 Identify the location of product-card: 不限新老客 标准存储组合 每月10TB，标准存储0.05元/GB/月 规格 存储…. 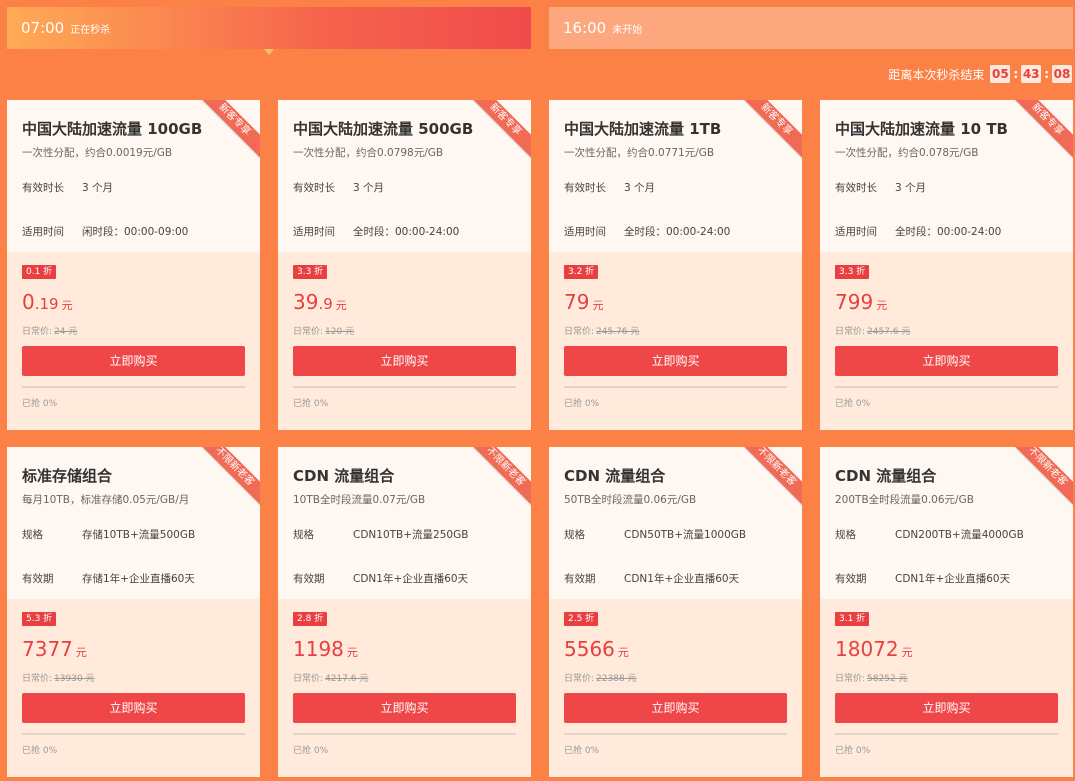
(133, 612).